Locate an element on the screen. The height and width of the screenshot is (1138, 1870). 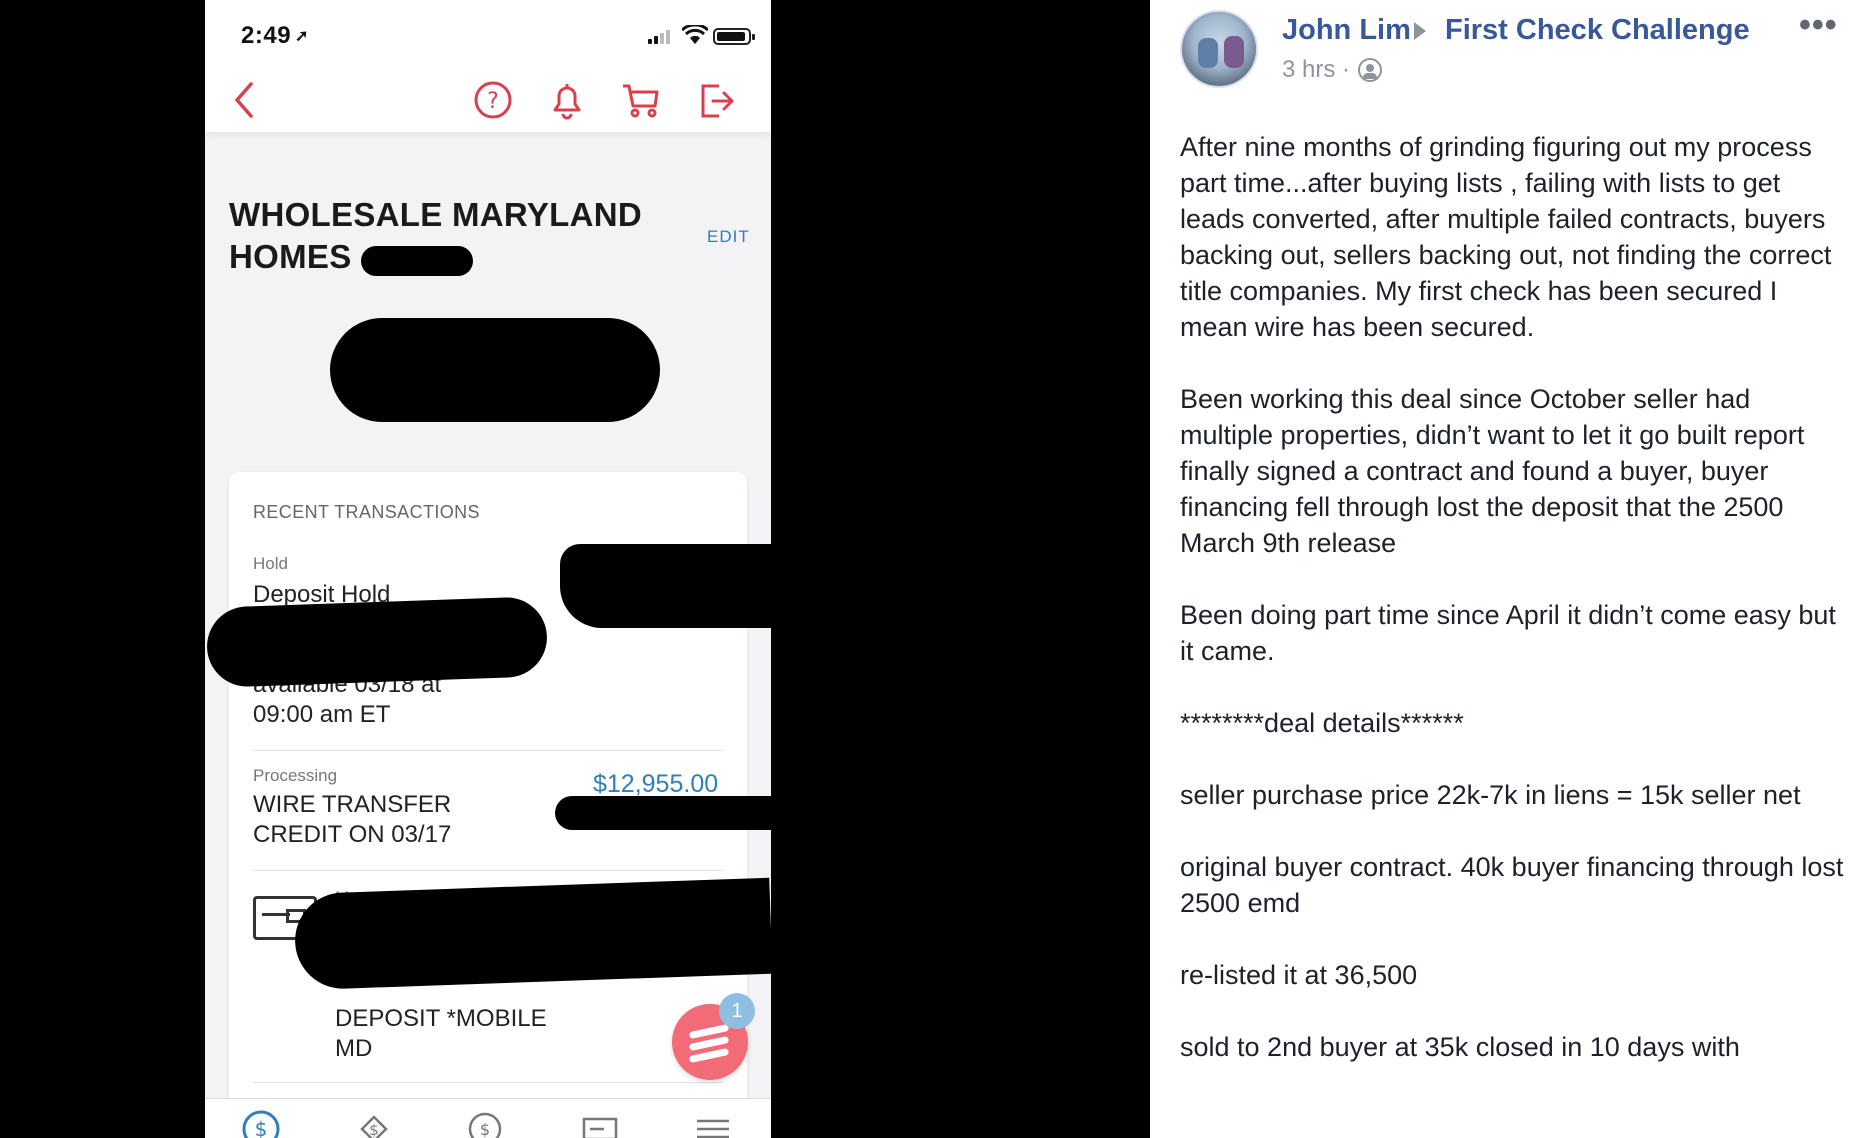
accounts-icon: $ is located at coordinates (261, 1123).